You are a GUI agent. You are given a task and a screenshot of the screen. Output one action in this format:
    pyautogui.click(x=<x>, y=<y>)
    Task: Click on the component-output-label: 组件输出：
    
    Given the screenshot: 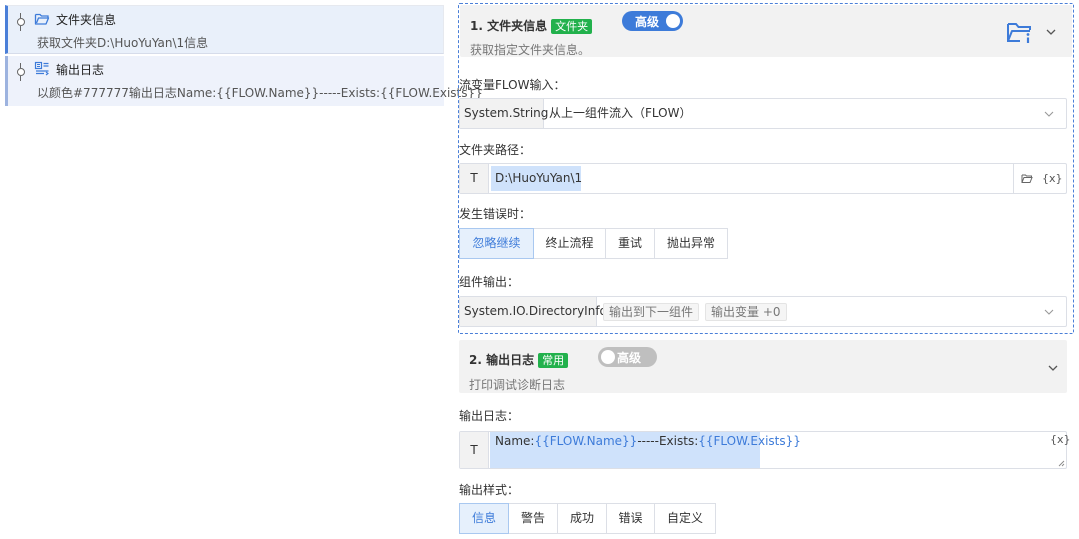 What is the action you would take?
    pyautogui.click(x=489, y=282)
    